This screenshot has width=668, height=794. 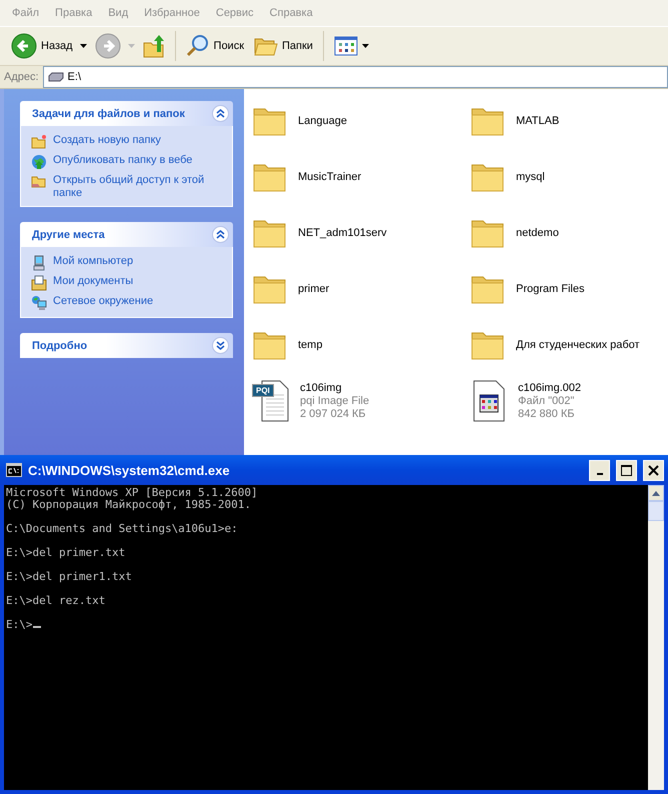 What do you see at coordinates (342, 233) in the screenshot?
I see `folder-name: NET_adm101serv` at bounding box center [342, 233].